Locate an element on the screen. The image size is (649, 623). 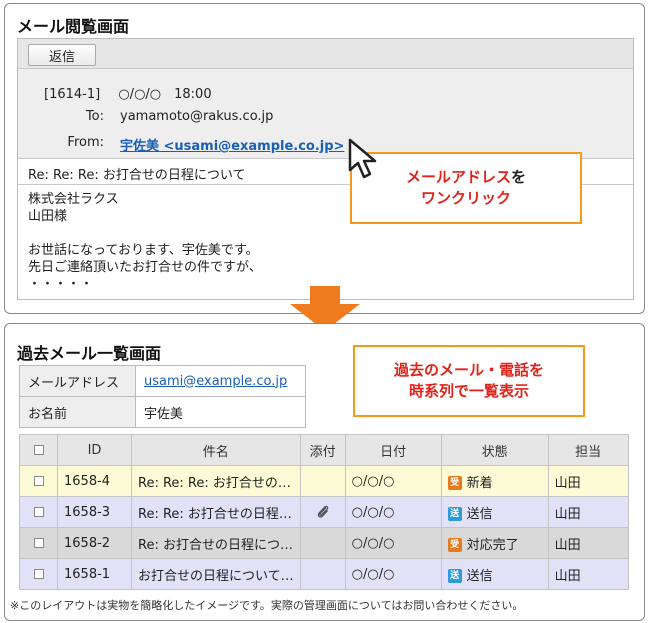
col-owner: 担当 is located at coordinates (588, 450).